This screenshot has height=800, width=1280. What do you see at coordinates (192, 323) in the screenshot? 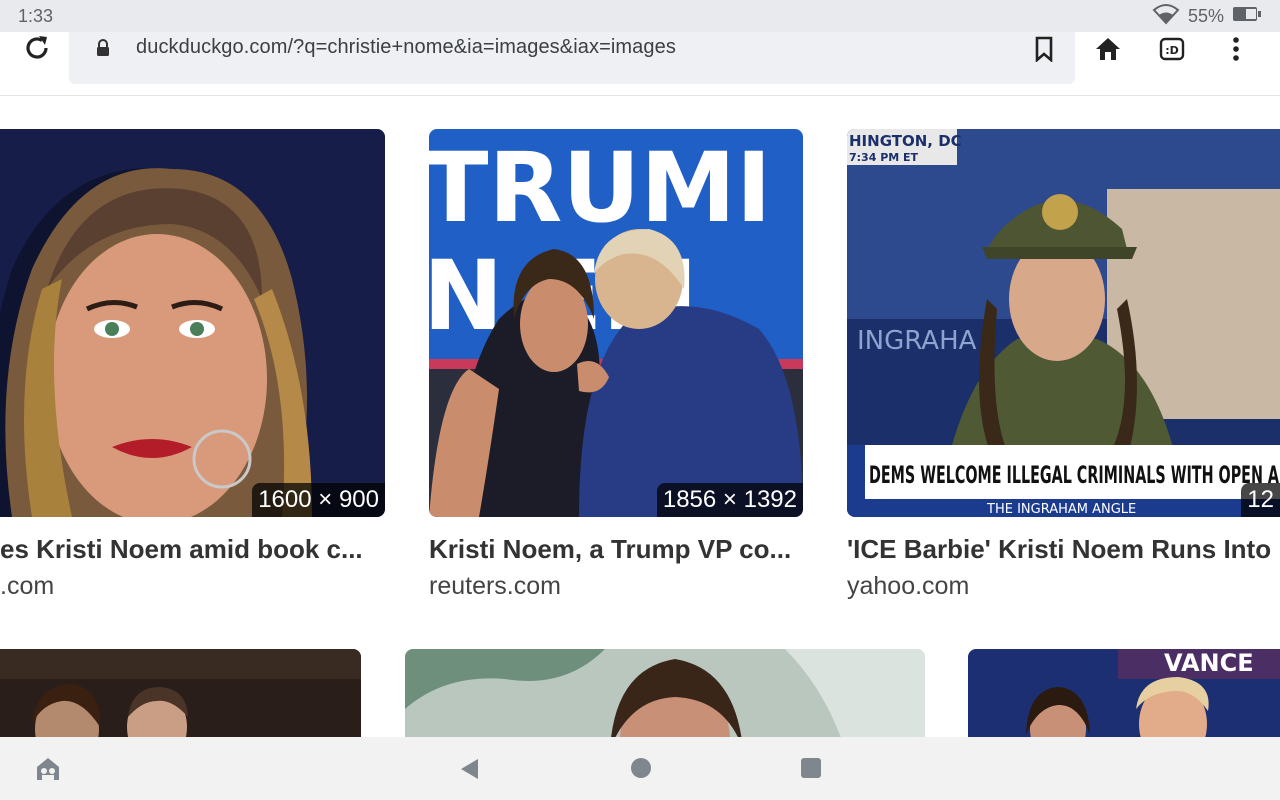
I see `result-thumbnail: 1600 × 900` at bounding box center [192, 323].